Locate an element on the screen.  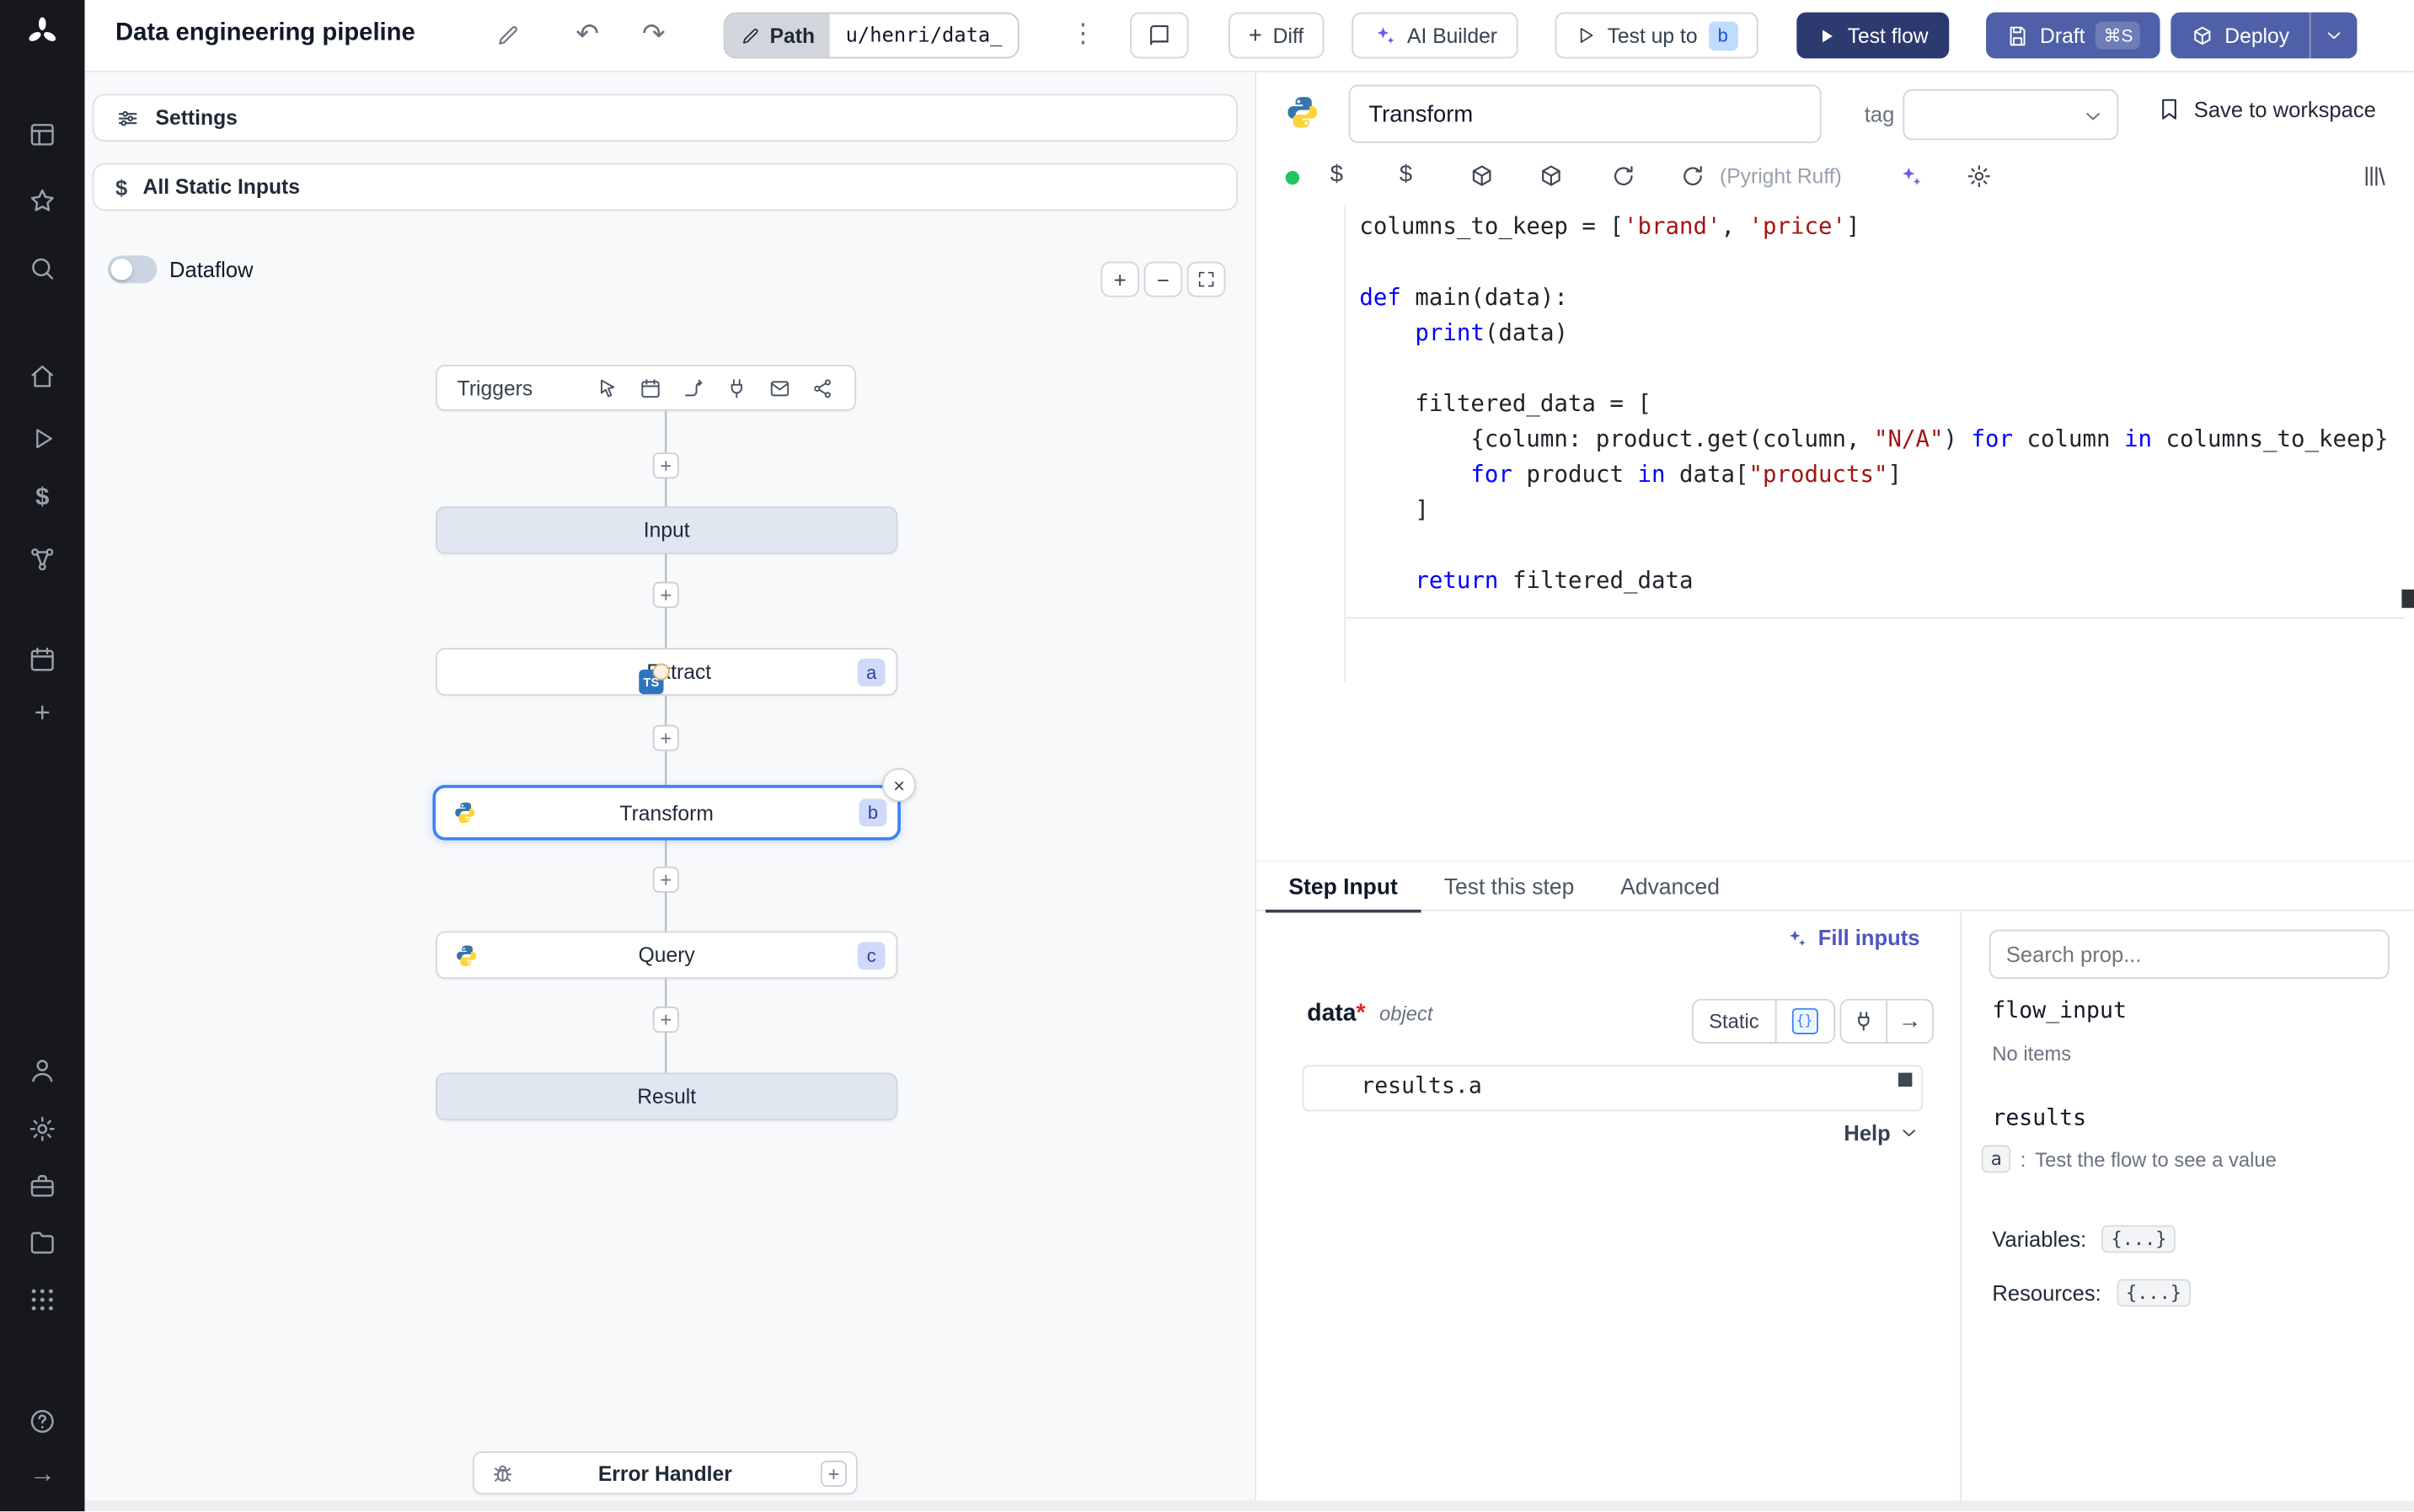
kafka-icon is located at coordinates (822, 388).